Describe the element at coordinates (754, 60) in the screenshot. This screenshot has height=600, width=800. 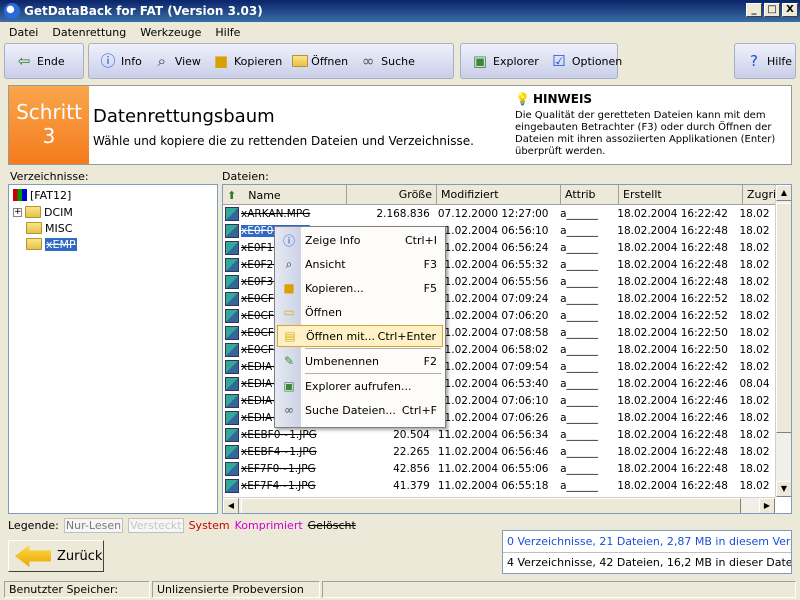
I see `help-icon: ?` at that location.